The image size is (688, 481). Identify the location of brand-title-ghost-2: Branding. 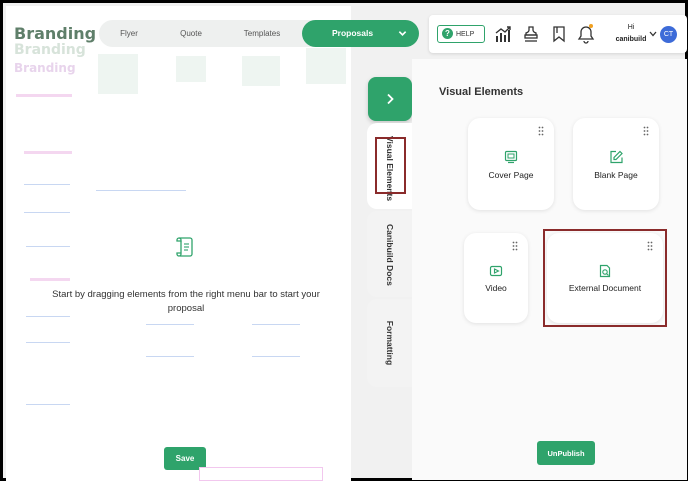
(45, 68).